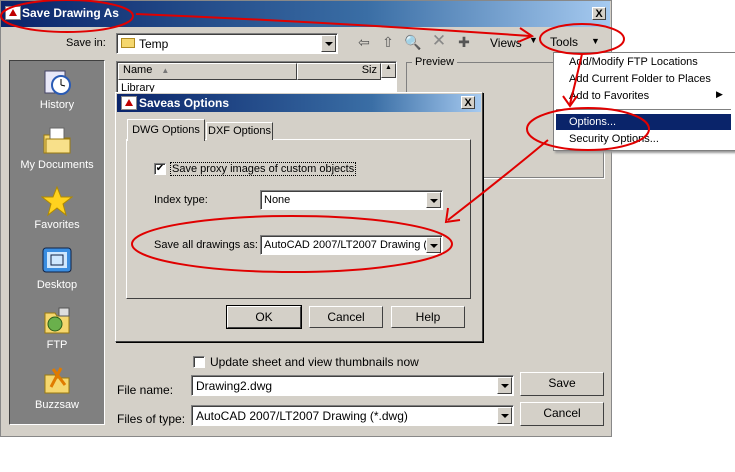 The image size is (735, 472). I want to click on annotation-ellipse-save-all, so click(292, 244).